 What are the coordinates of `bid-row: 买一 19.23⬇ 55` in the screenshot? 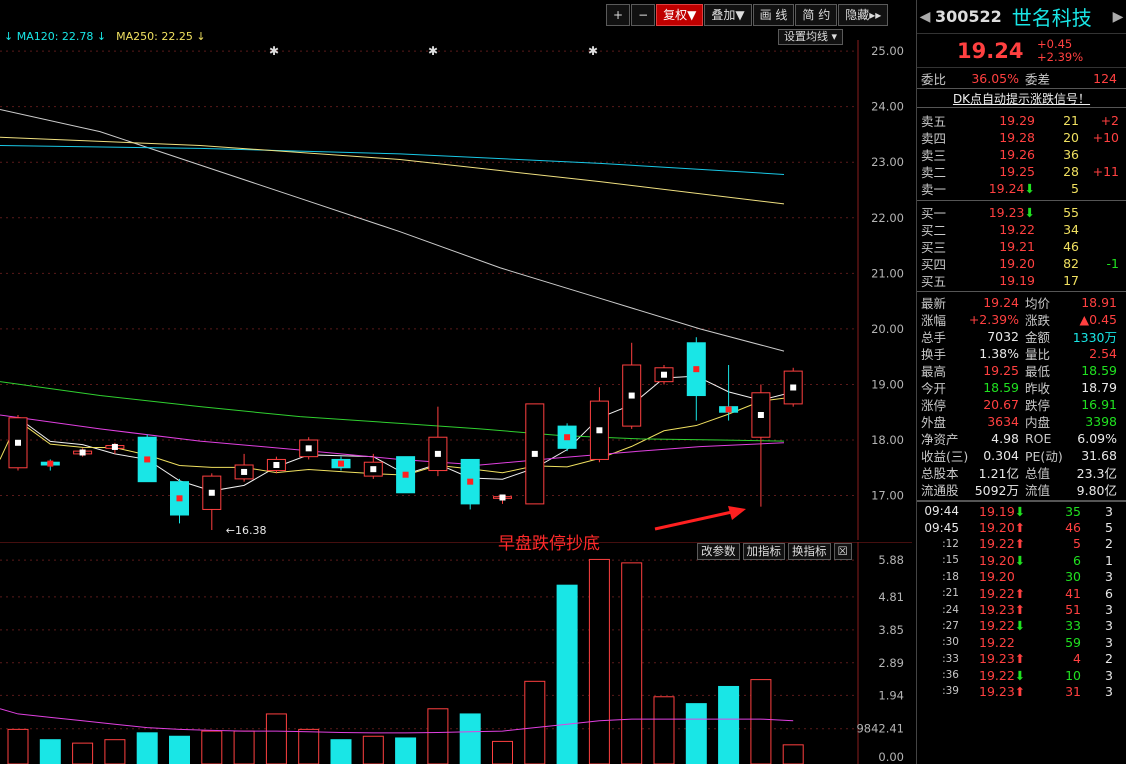 It's located at (1021, 212).